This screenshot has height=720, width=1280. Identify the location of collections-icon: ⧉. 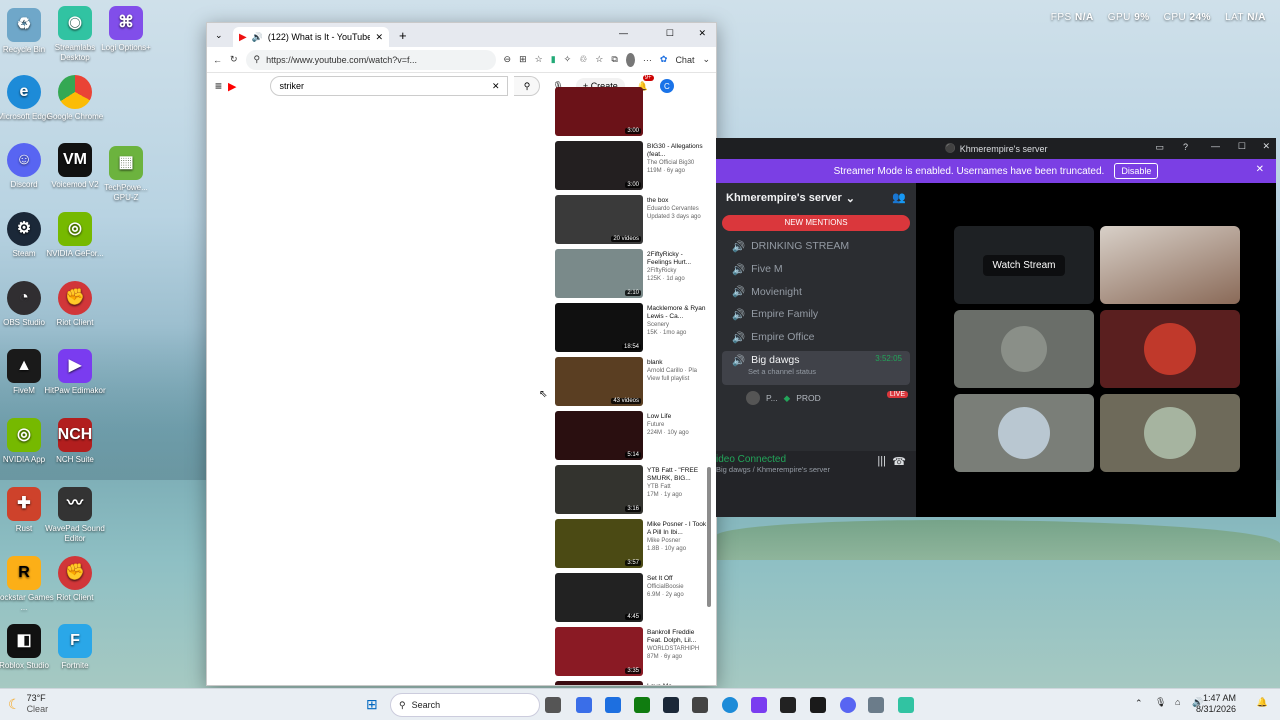
(614, 59).